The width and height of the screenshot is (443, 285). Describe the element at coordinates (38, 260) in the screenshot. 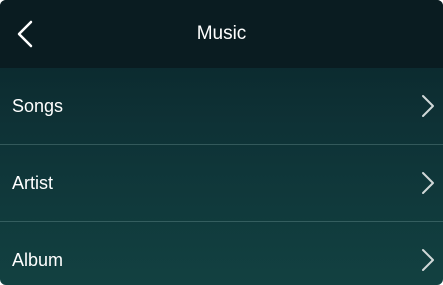

I see `menu-item-label: Album` at that location.